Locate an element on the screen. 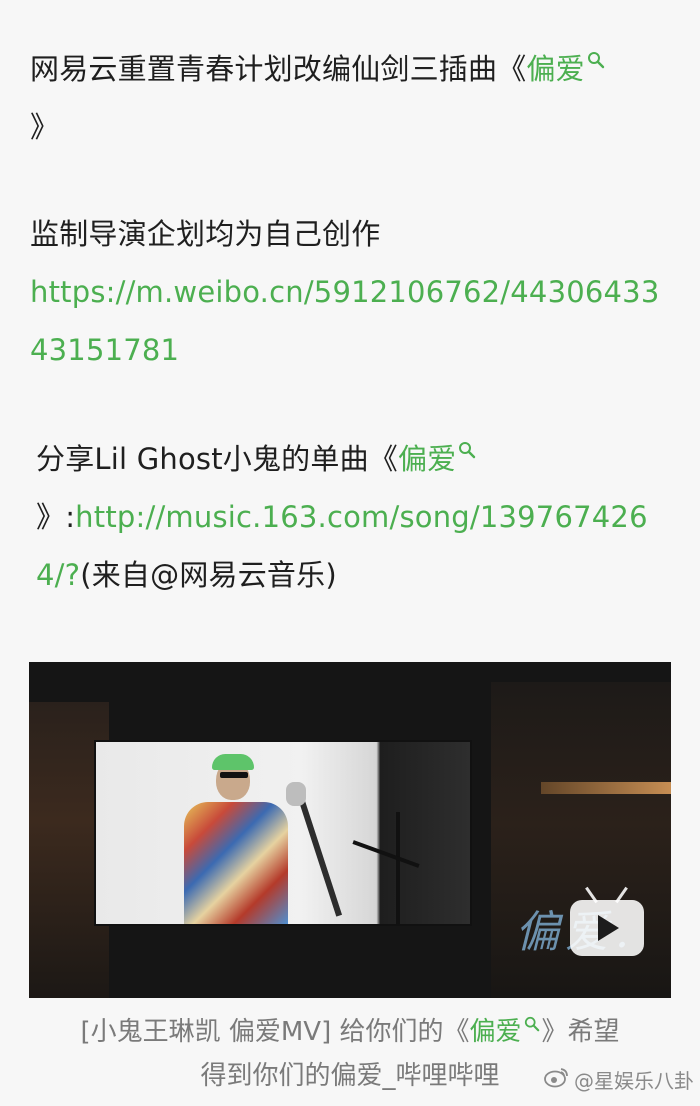  singer-sunglasses is located at coordinates (234, 775).